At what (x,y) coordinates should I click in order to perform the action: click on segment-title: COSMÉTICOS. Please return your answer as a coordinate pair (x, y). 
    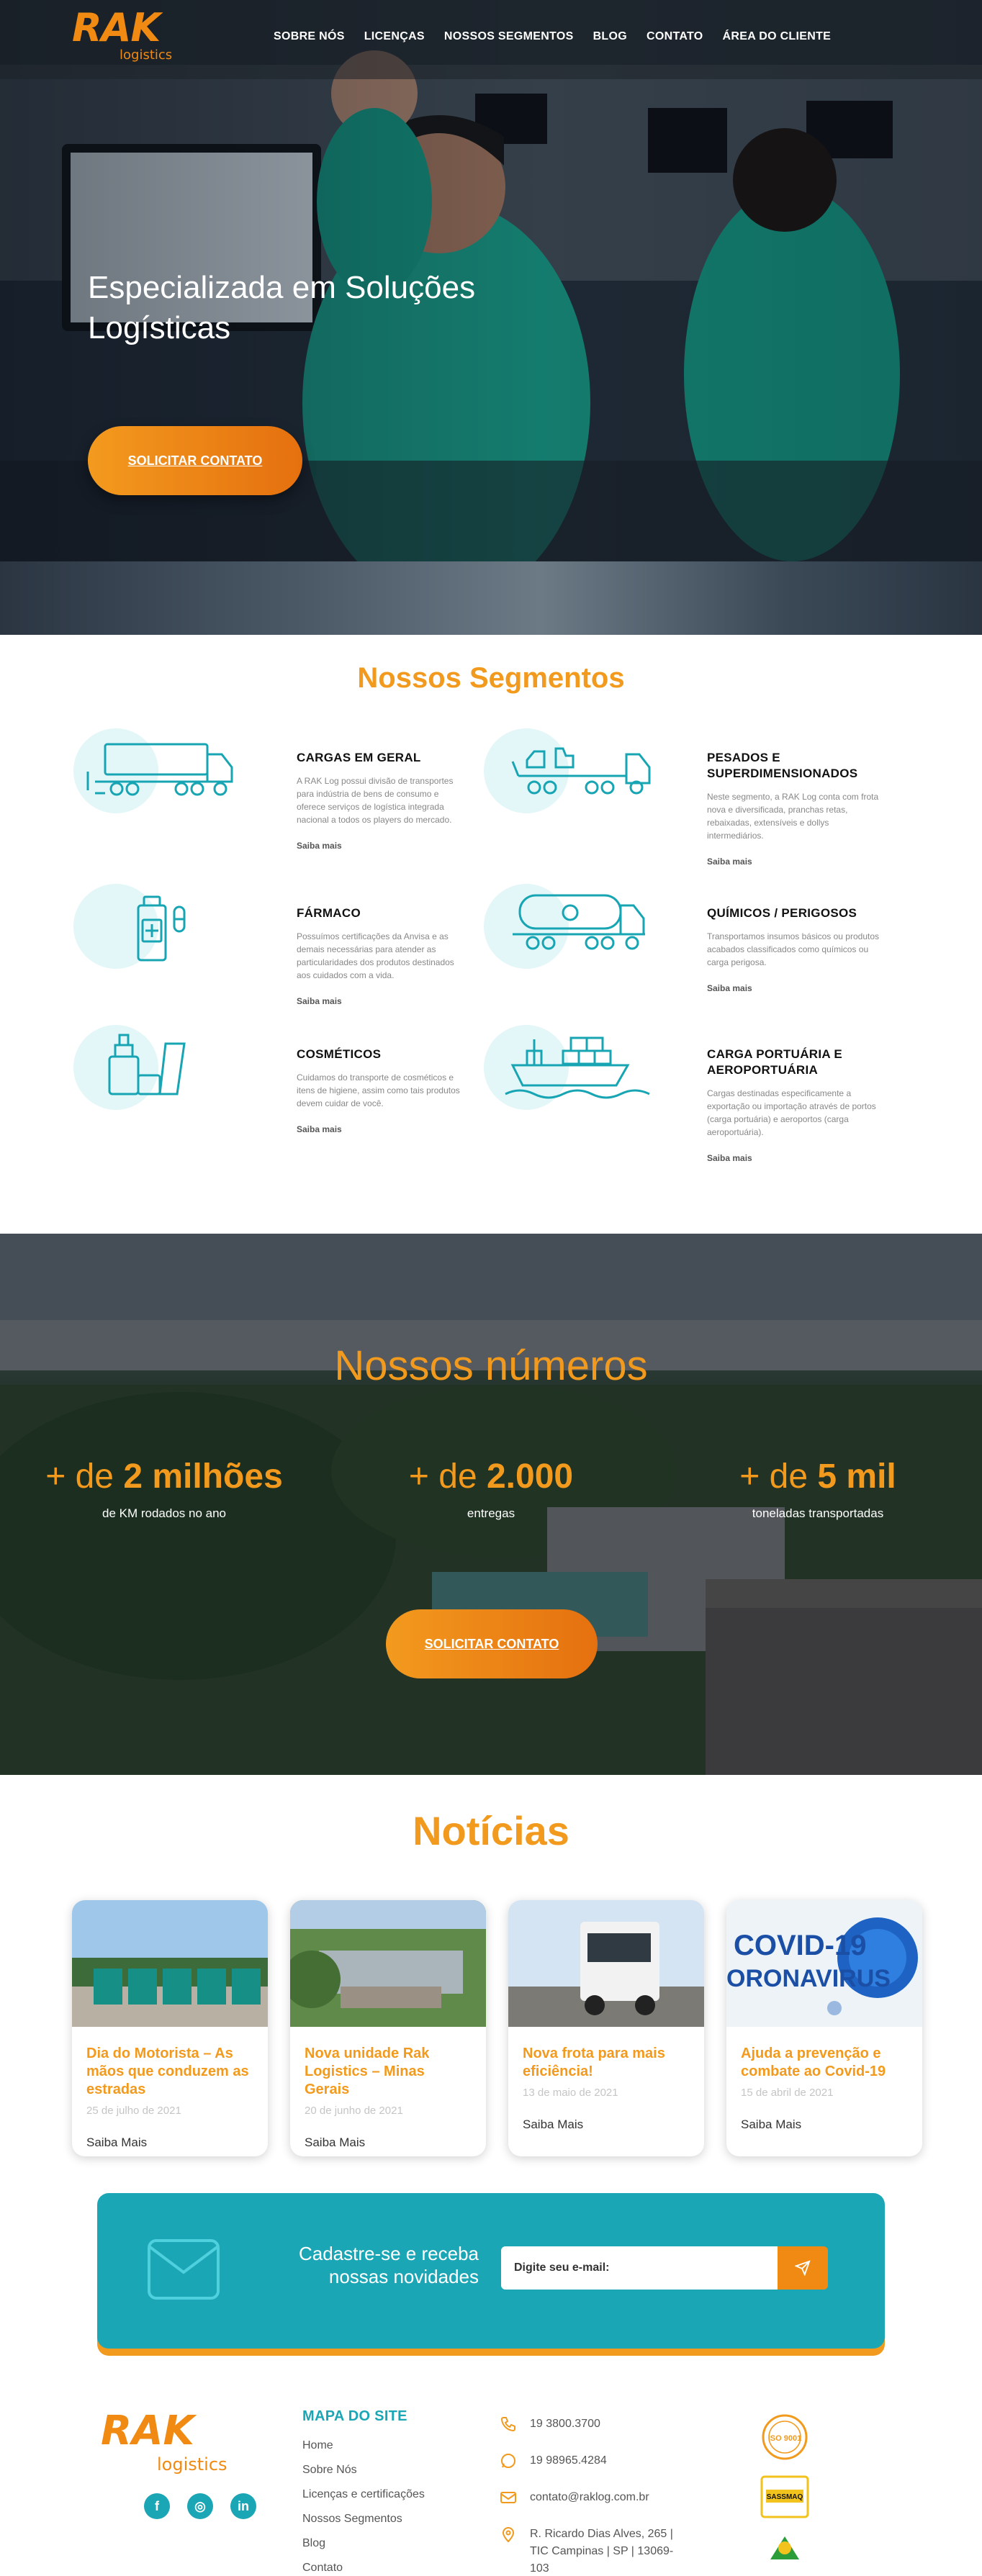
    Looking at the image, I should click on (340, 1054).